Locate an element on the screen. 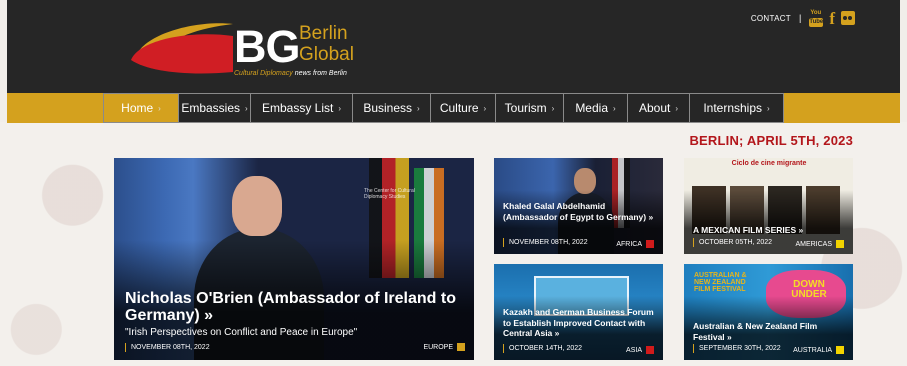  nav-media: Media › is located at coordinates (596, 108).